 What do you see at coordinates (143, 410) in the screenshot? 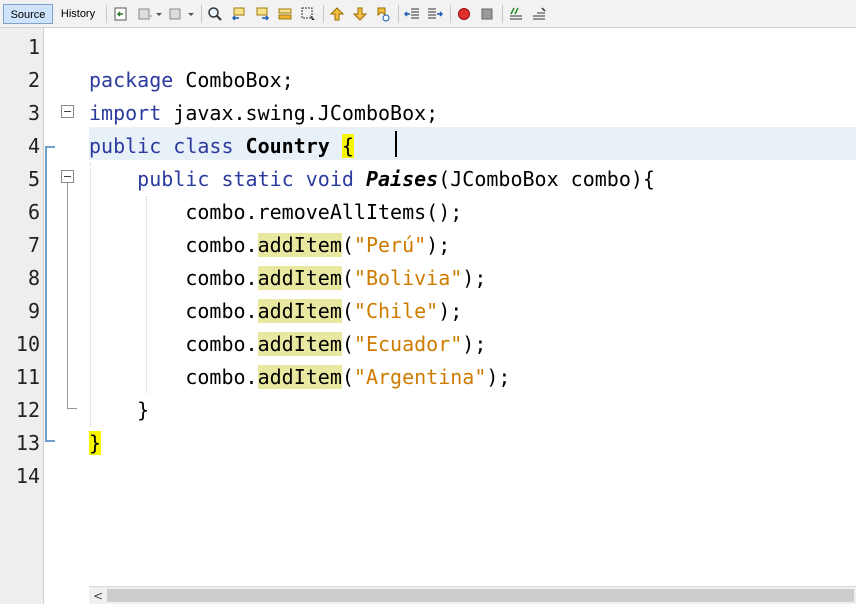
I see `code-text: }` at bounding box center [143, 410].